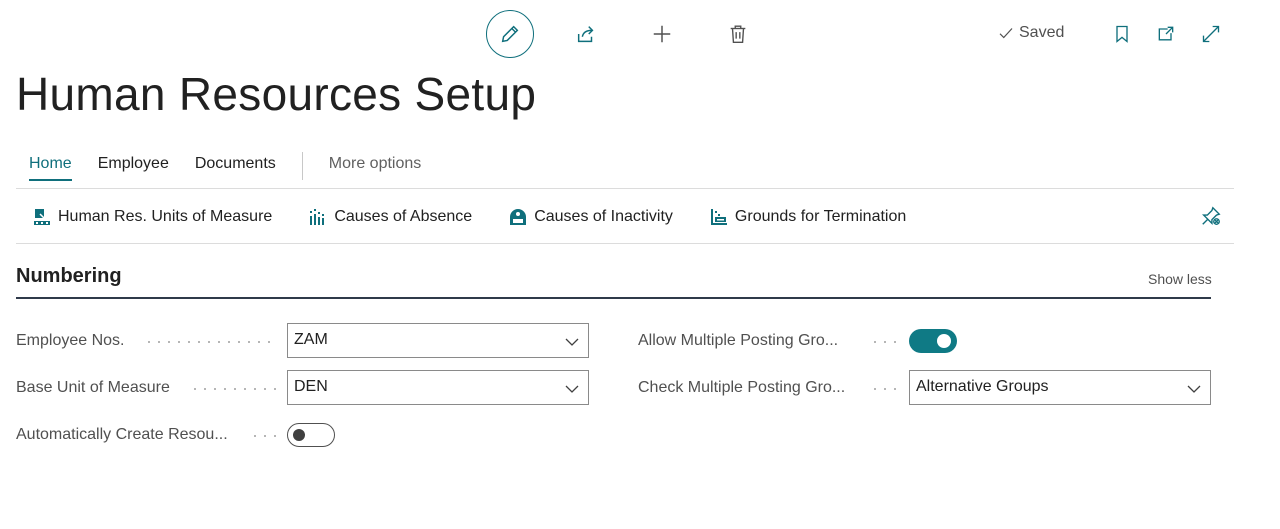 Image resolution: width=1280 pixels, height=529 pixels. I want to click on check-multiple-posting-groups-field: Alternative Groups, so click(1060, 387).